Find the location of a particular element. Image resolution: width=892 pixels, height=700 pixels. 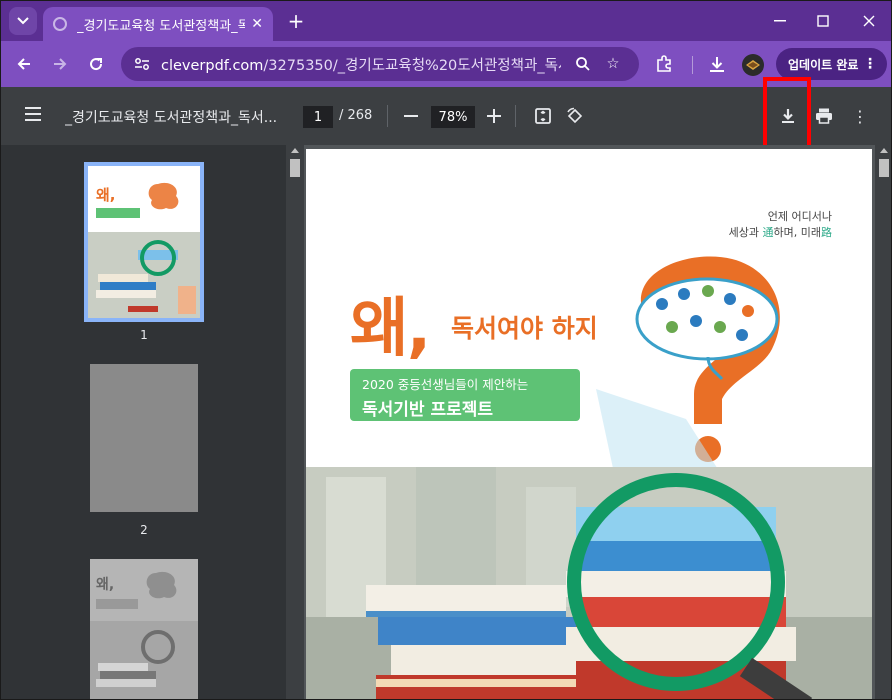

slogan-text: 하며, 미래 is located at coordinates (797, 232).